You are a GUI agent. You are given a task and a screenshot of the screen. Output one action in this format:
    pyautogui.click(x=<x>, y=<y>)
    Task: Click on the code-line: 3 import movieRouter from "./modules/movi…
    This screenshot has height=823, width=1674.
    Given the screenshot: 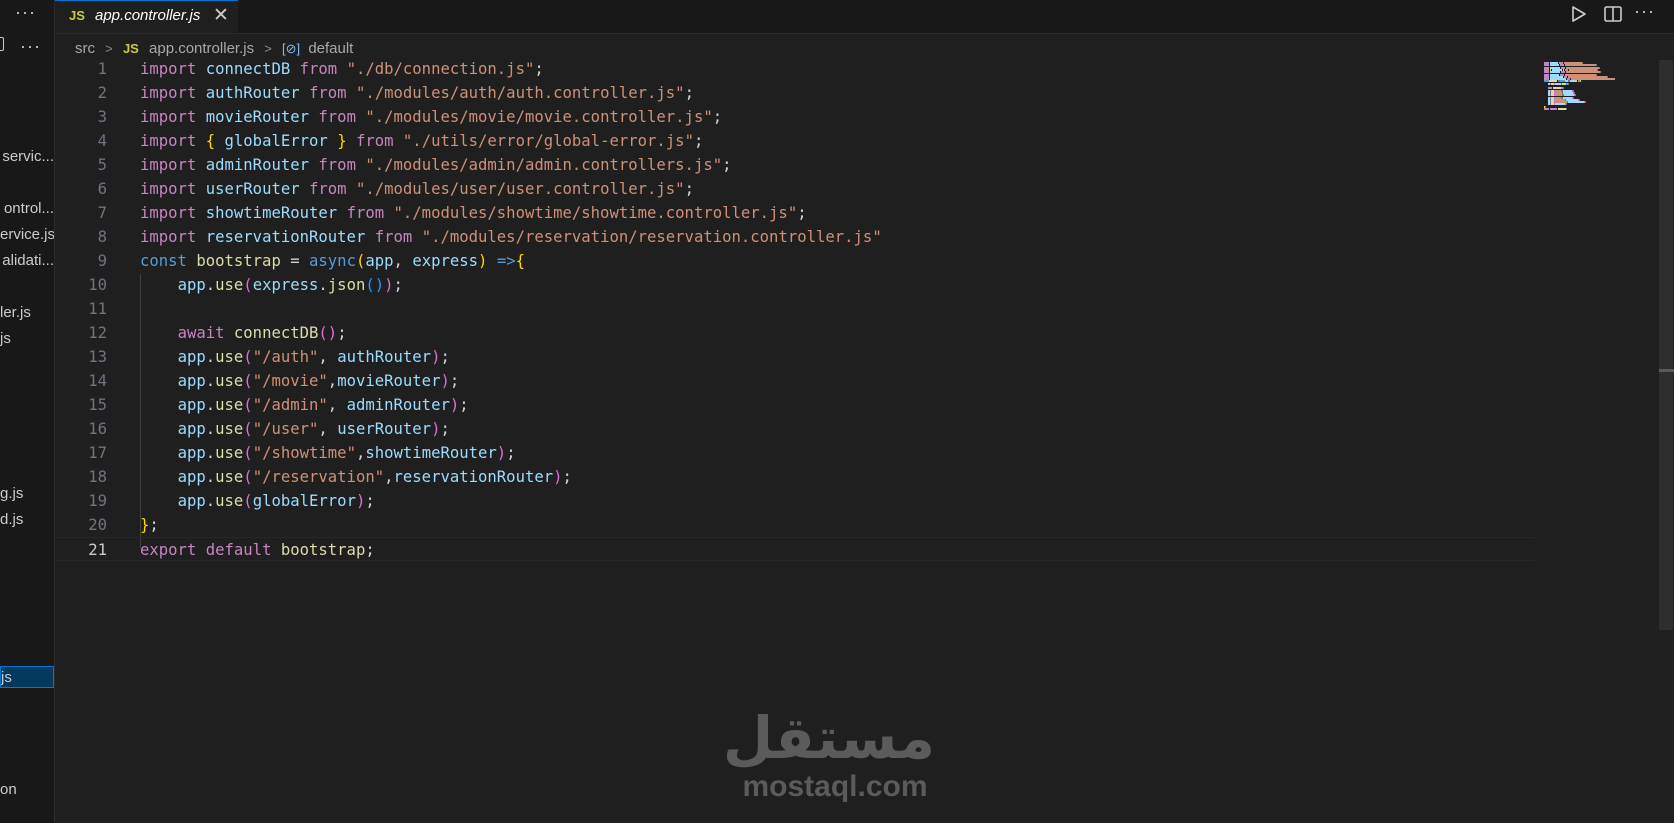 What is the action you would take?
    pyautogui.click(x=795, y=117)
    